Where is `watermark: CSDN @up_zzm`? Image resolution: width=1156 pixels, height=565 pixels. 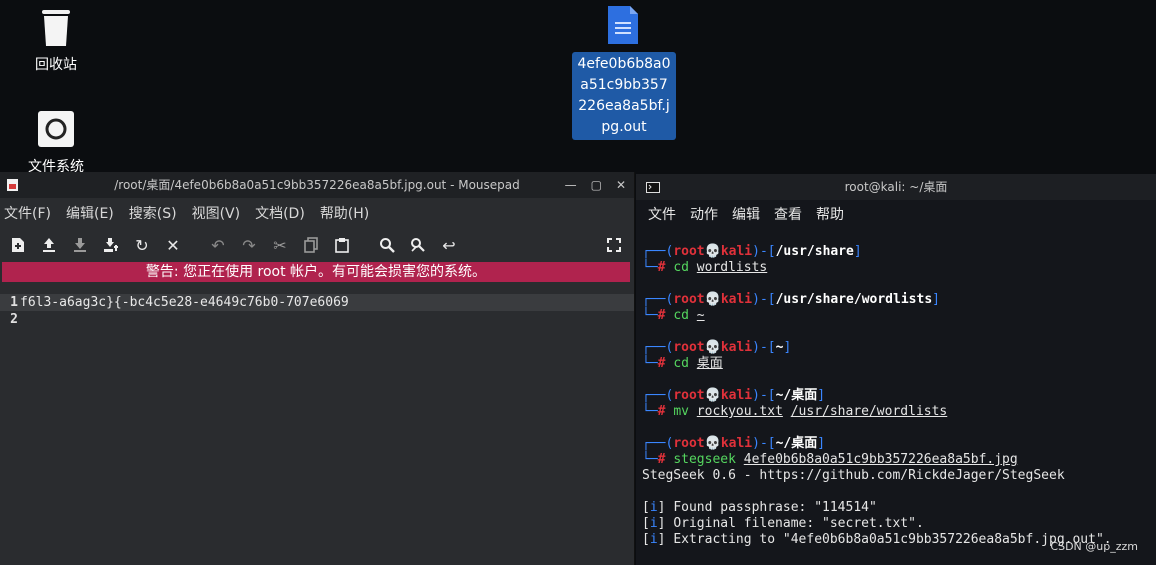
watermark: CSDN @up_zzm is located at coordinates (1094, 546).